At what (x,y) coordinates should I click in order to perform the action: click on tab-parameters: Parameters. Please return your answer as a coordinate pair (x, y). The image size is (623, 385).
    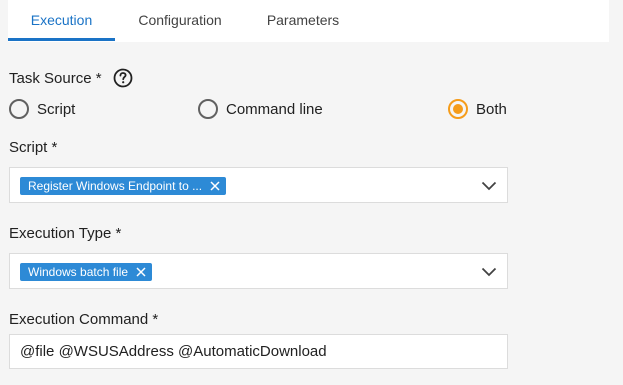
    Looking at the image, I should click on (303, 20).